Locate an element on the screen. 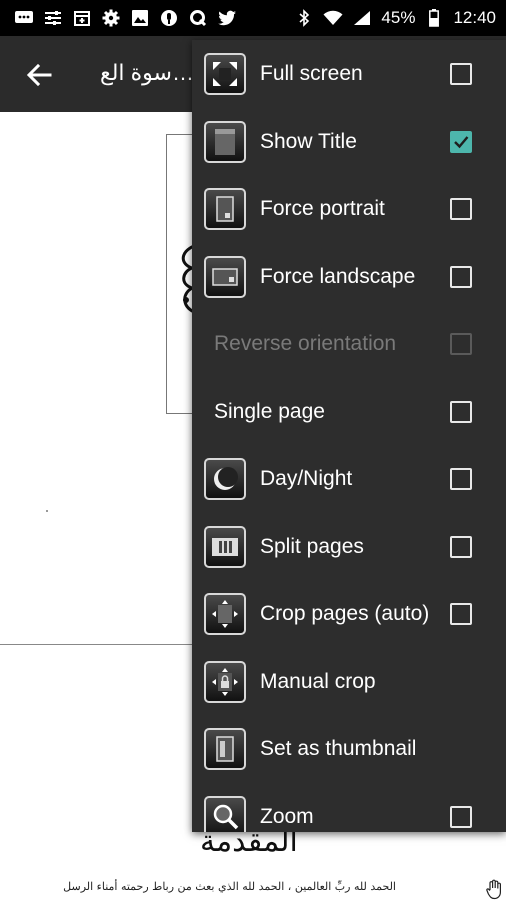  podcast-icon is located at coordinates (169, 18).